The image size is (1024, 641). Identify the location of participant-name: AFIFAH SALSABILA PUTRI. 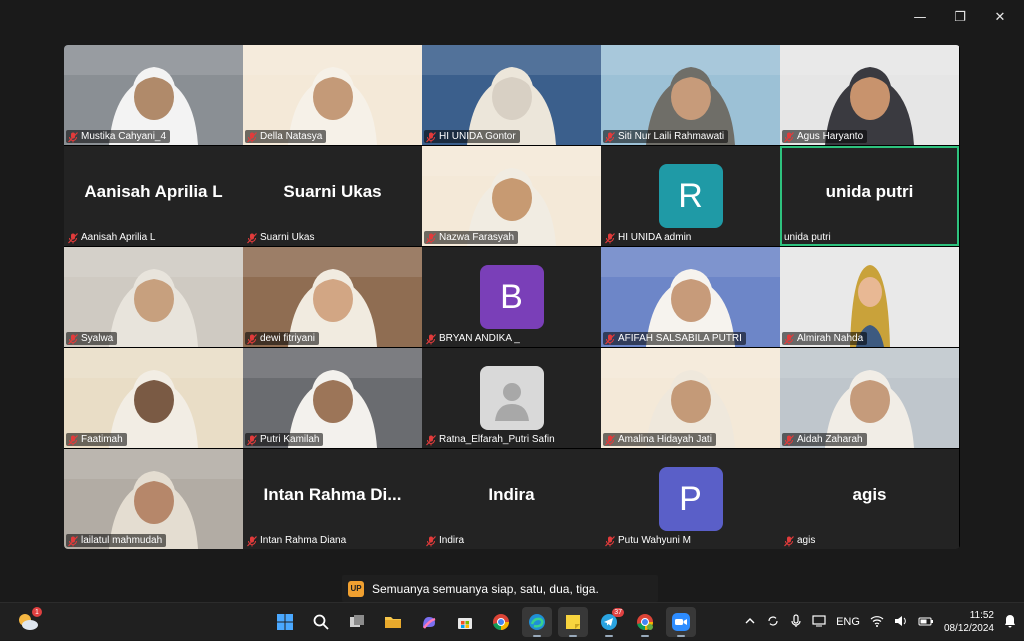
(680, 338).